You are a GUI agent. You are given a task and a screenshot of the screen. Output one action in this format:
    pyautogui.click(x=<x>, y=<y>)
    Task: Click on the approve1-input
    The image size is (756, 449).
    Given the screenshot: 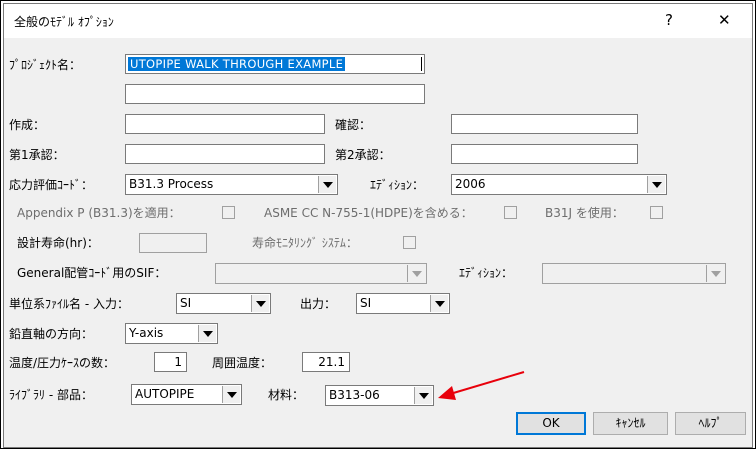 What is the action you would take?
    pyautogui.click(x=225, y=154)
    